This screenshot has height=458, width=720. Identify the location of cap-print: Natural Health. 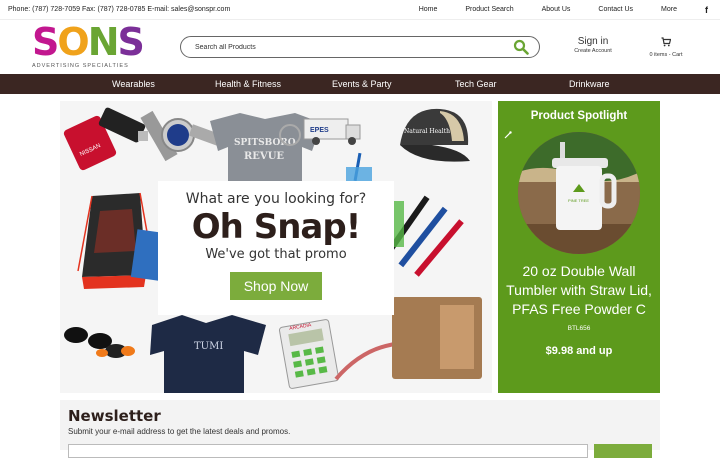
(427, 131).